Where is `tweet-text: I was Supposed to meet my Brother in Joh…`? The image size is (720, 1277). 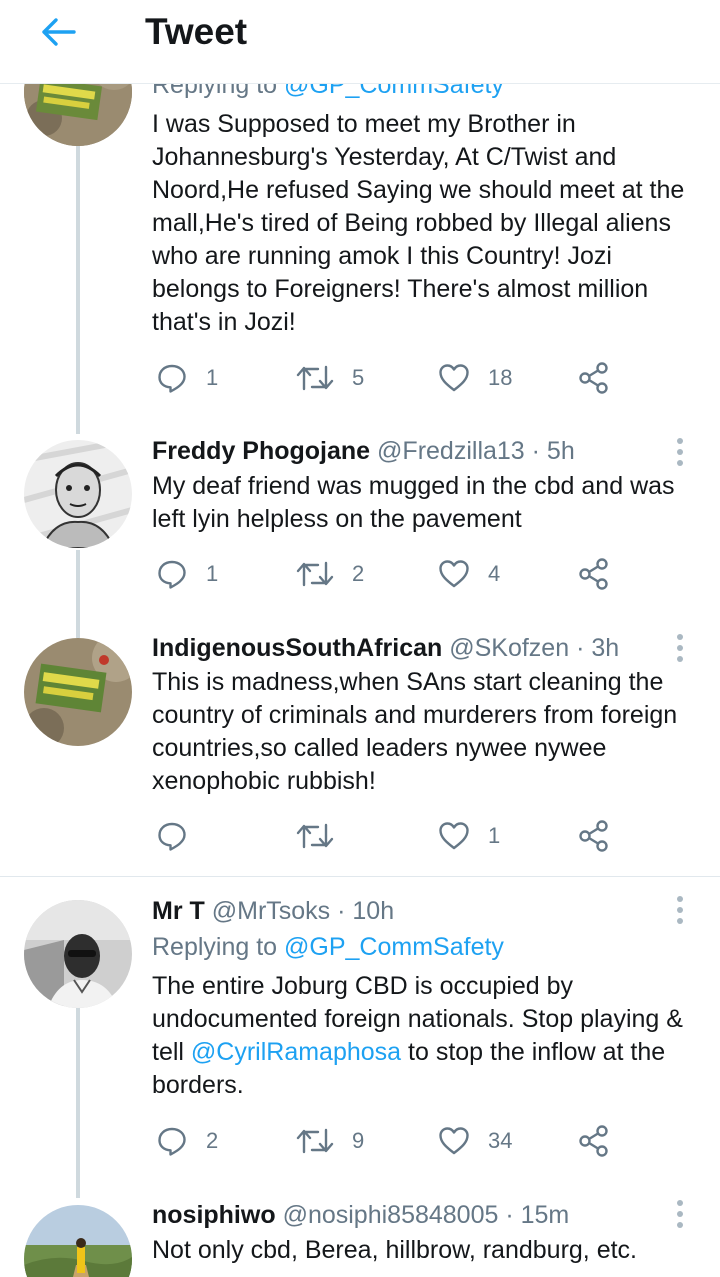
tweet-text: I was Supposed to meet my Brother in Joh… is located at coordinates (418, 223).